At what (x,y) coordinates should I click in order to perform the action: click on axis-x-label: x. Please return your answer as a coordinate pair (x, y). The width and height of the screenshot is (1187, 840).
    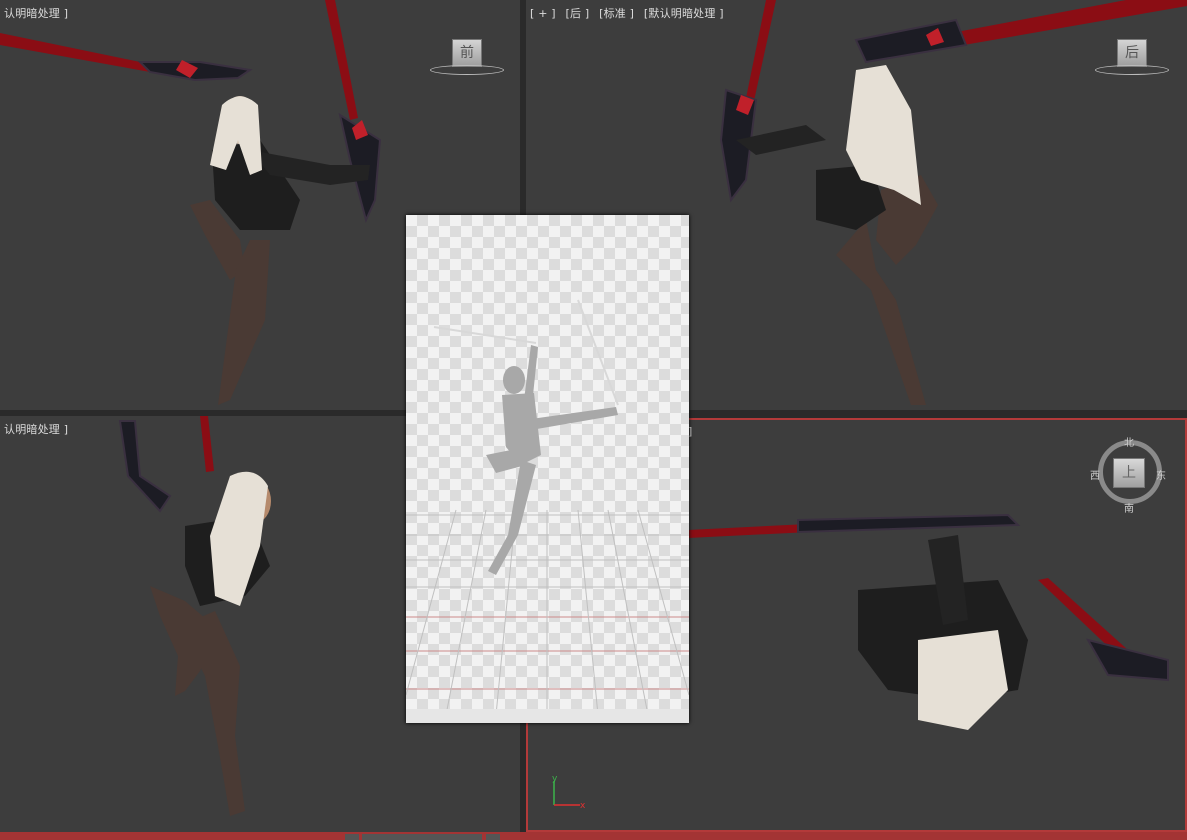
    Looking at the image, I should click on (583, 806).